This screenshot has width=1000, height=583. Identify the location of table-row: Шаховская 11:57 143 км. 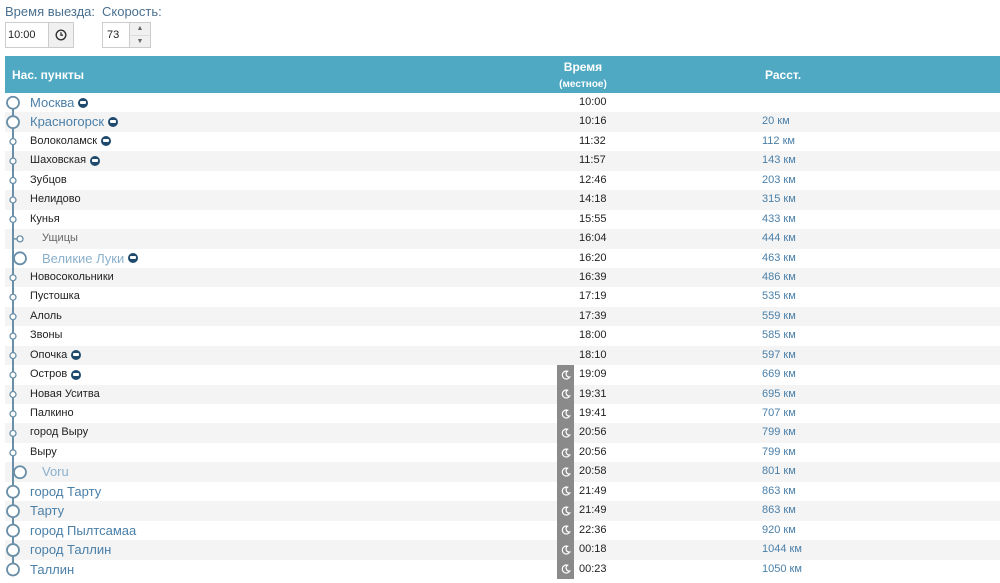
(502, 161).